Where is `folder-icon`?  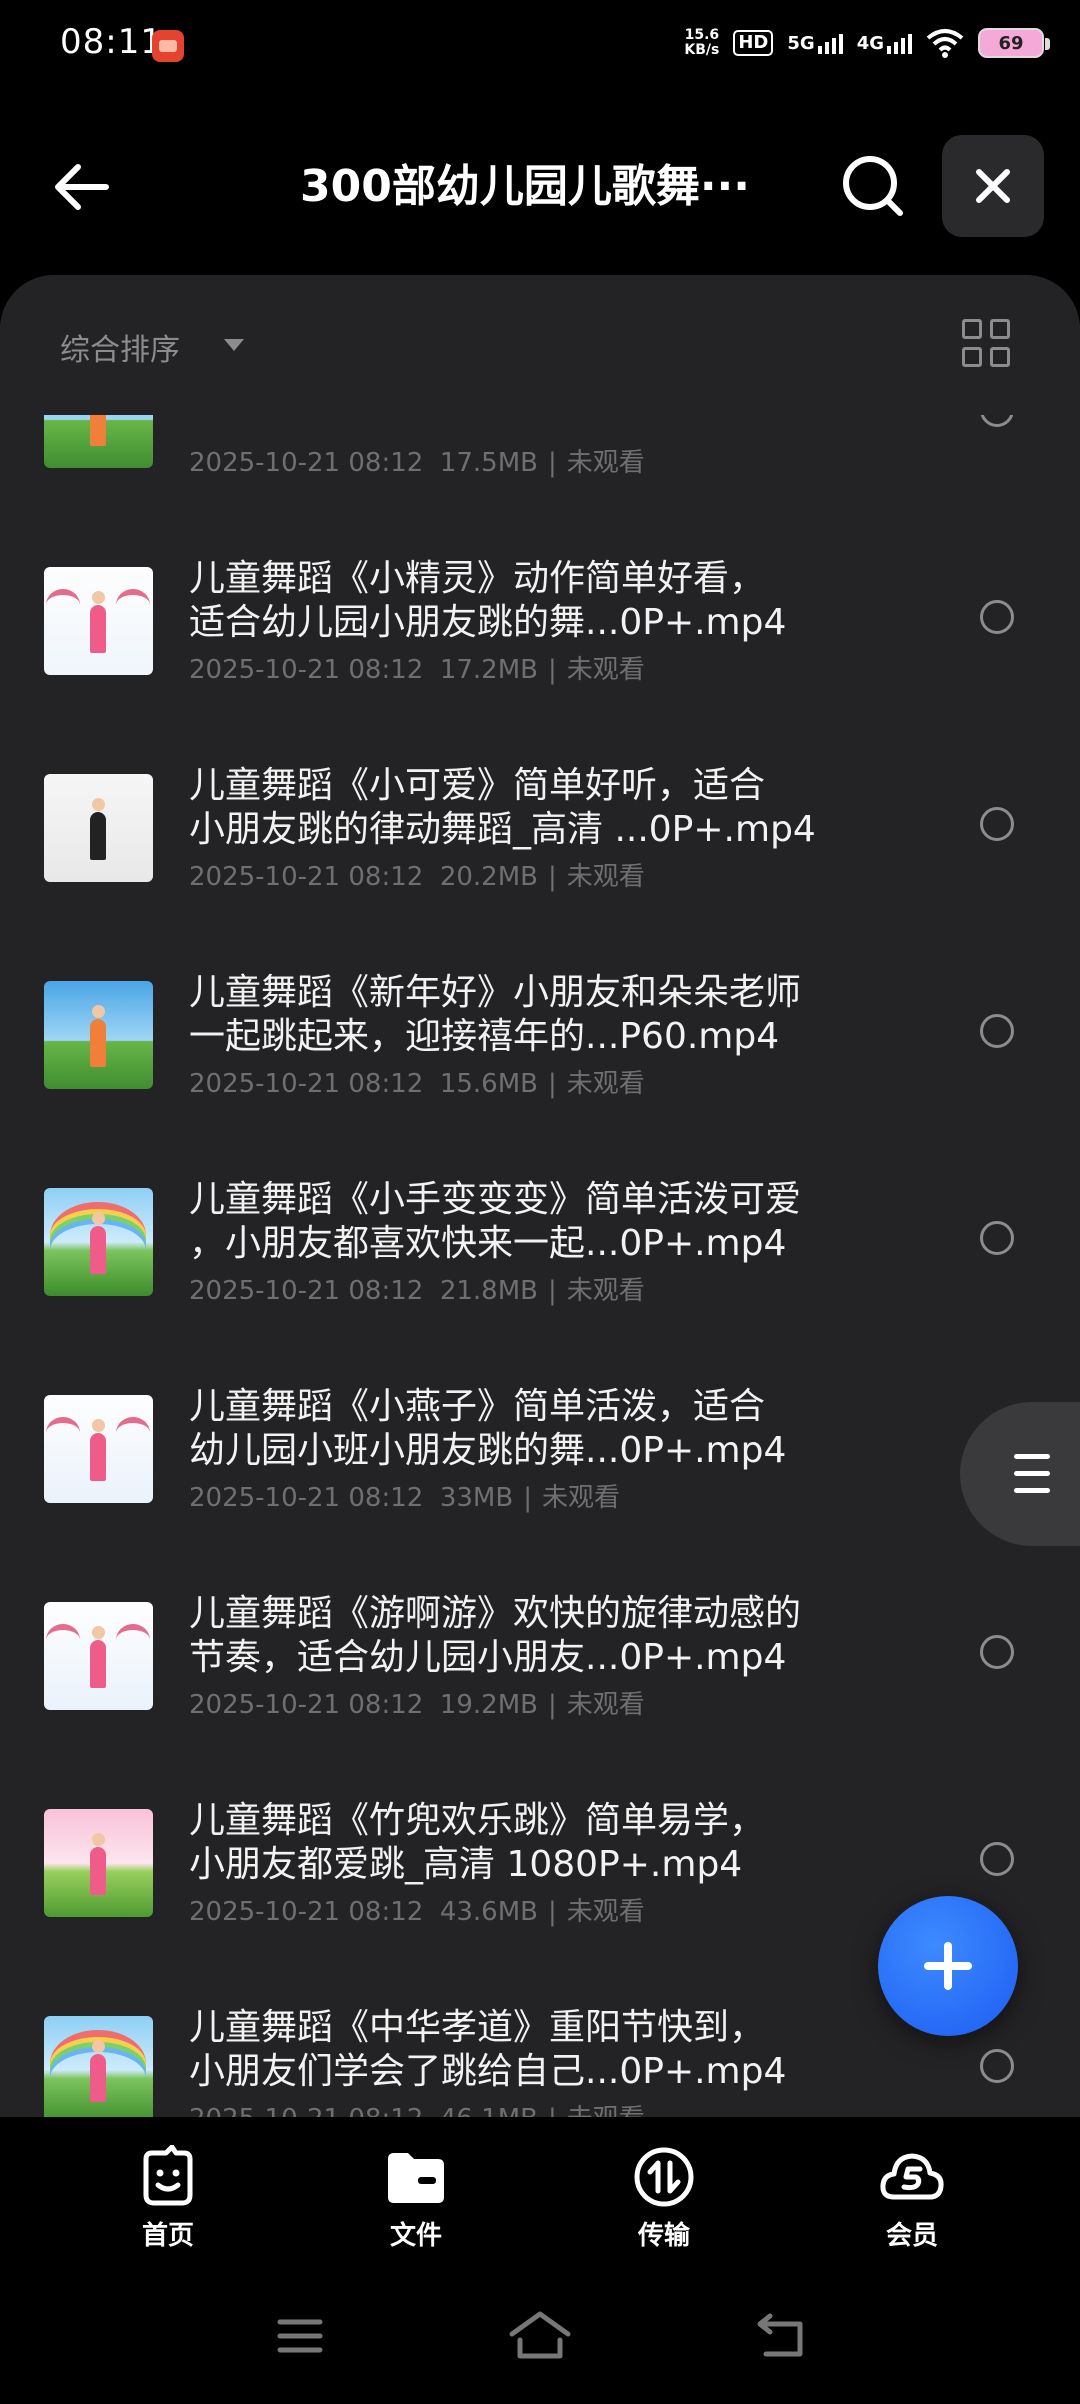
folder-icon is located at coordinates (416, 2178).